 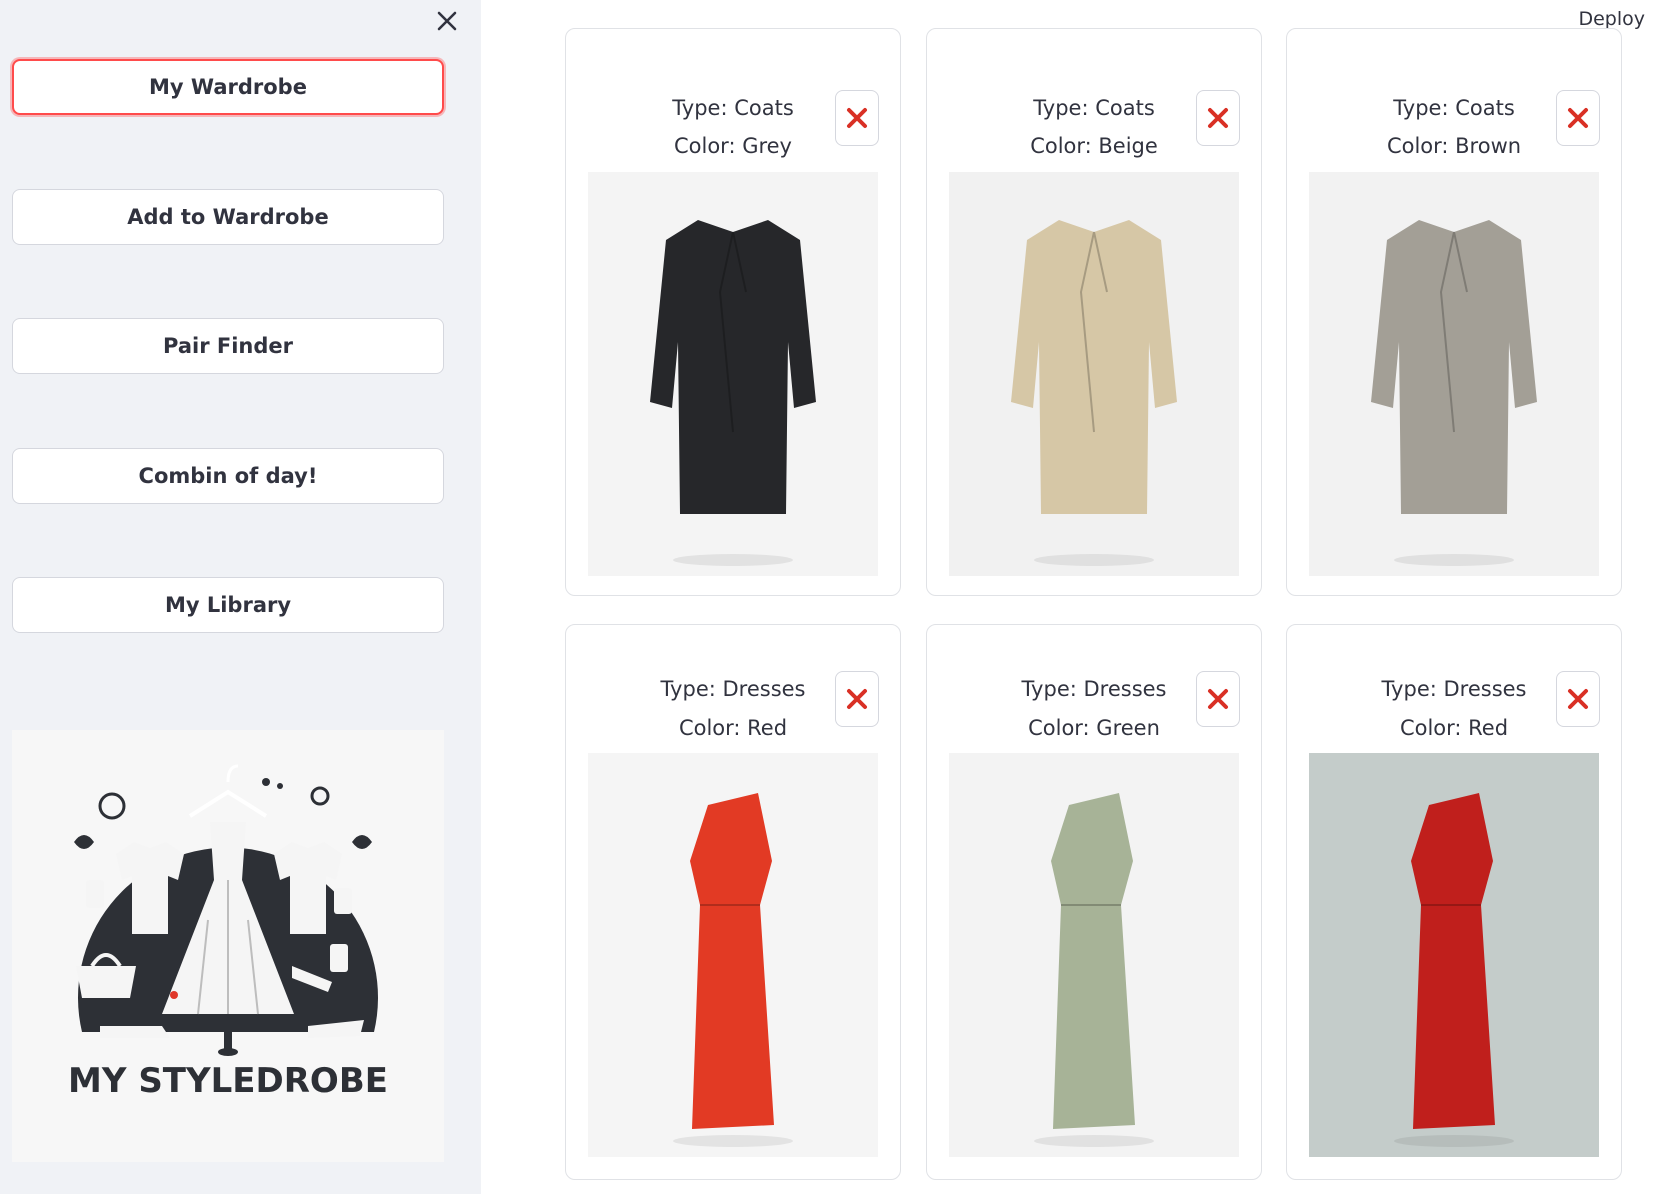 I want to click on logo-wordmark: MY STYLEDROBE, so click(x=228, y=1081).